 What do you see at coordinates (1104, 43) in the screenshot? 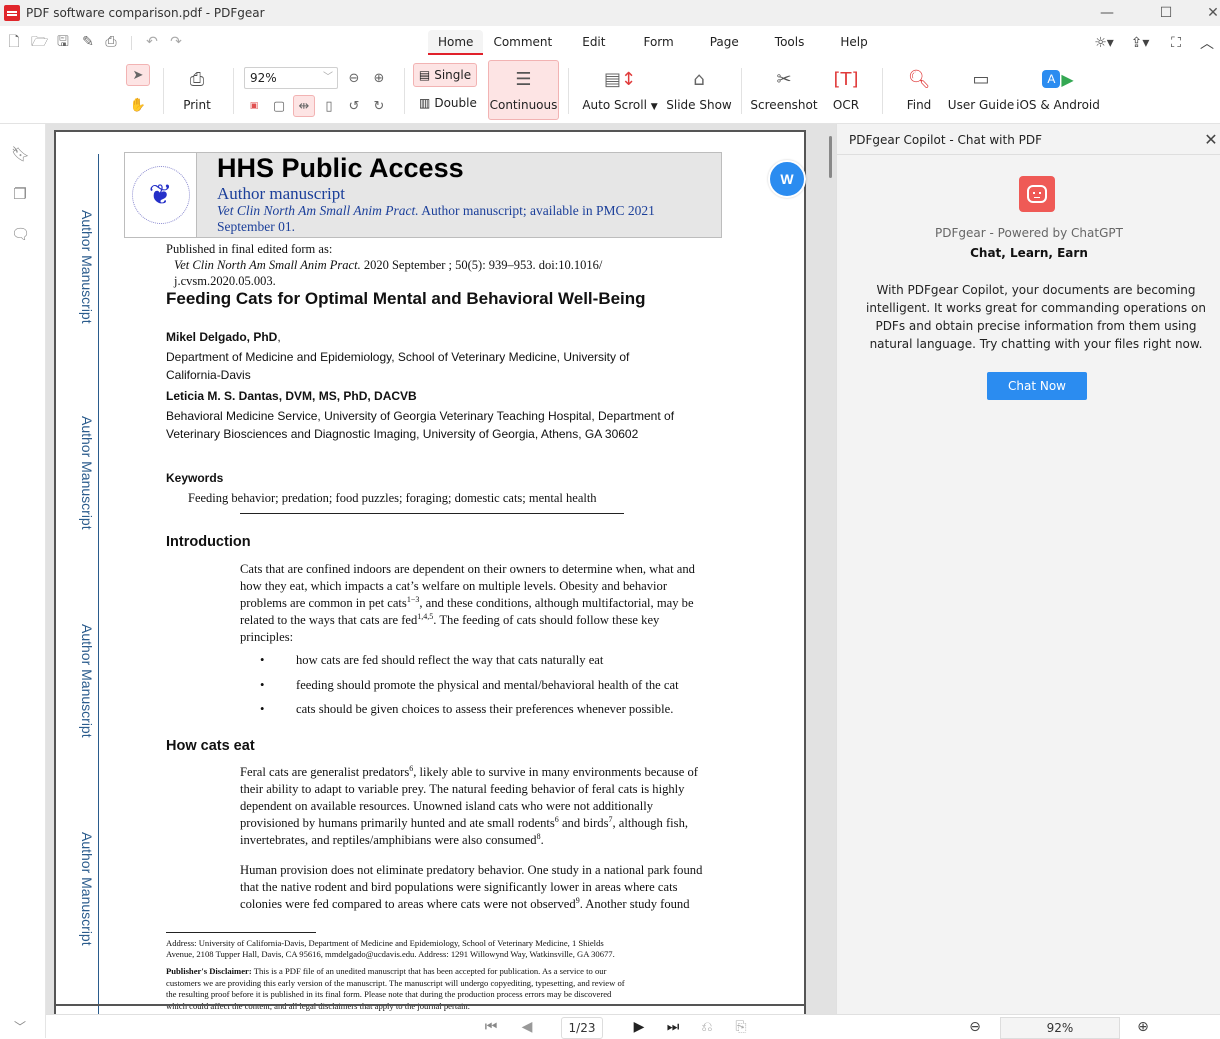
I see `theme-icon: ☼▾` at bounding box center [1104, 43].